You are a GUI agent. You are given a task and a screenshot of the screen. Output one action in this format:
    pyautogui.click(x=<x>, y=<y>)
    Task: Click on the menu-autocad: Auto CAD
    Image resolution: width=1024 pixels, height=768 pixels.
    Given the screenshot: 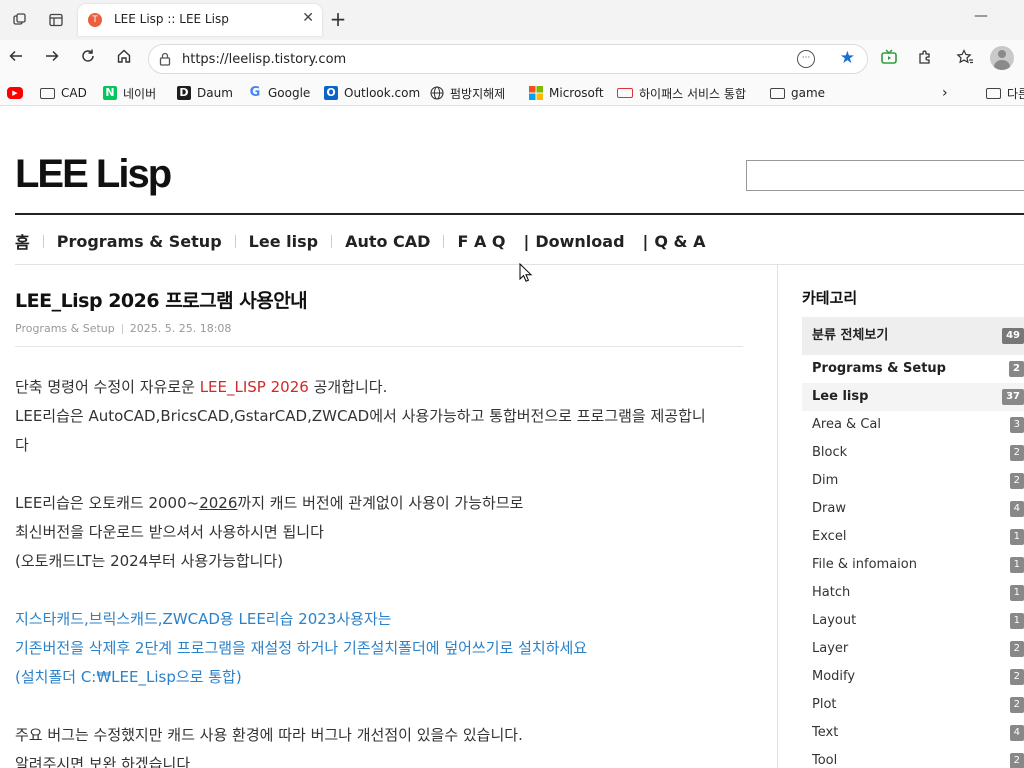 What is the action you would take?
    pyautogui.click(x=387, y=241)
    